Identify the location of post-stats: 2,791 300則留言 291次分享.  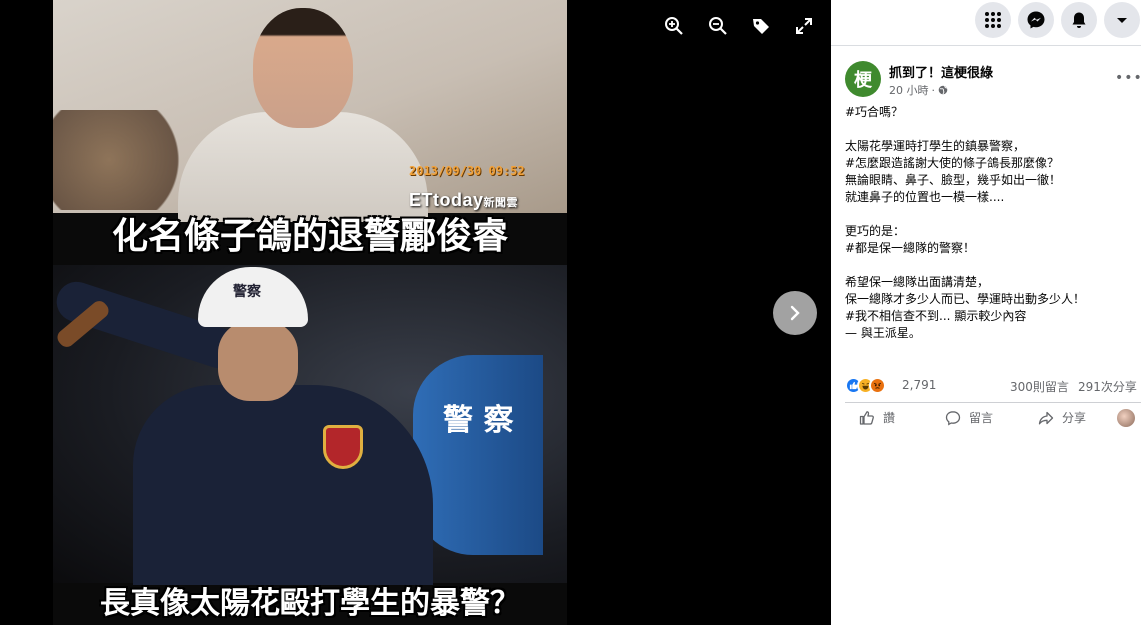
(993, 386).